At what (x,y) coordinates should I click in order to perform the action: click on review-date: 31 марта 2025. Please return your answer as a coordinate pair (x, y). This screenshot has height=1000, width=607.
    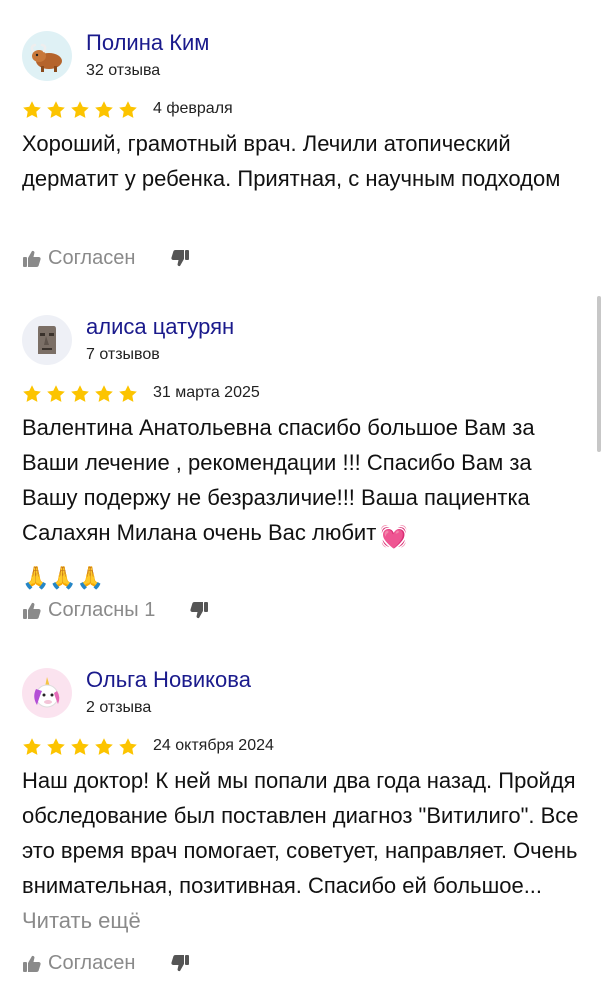
    Looking at the image, I should click on (206, 392).